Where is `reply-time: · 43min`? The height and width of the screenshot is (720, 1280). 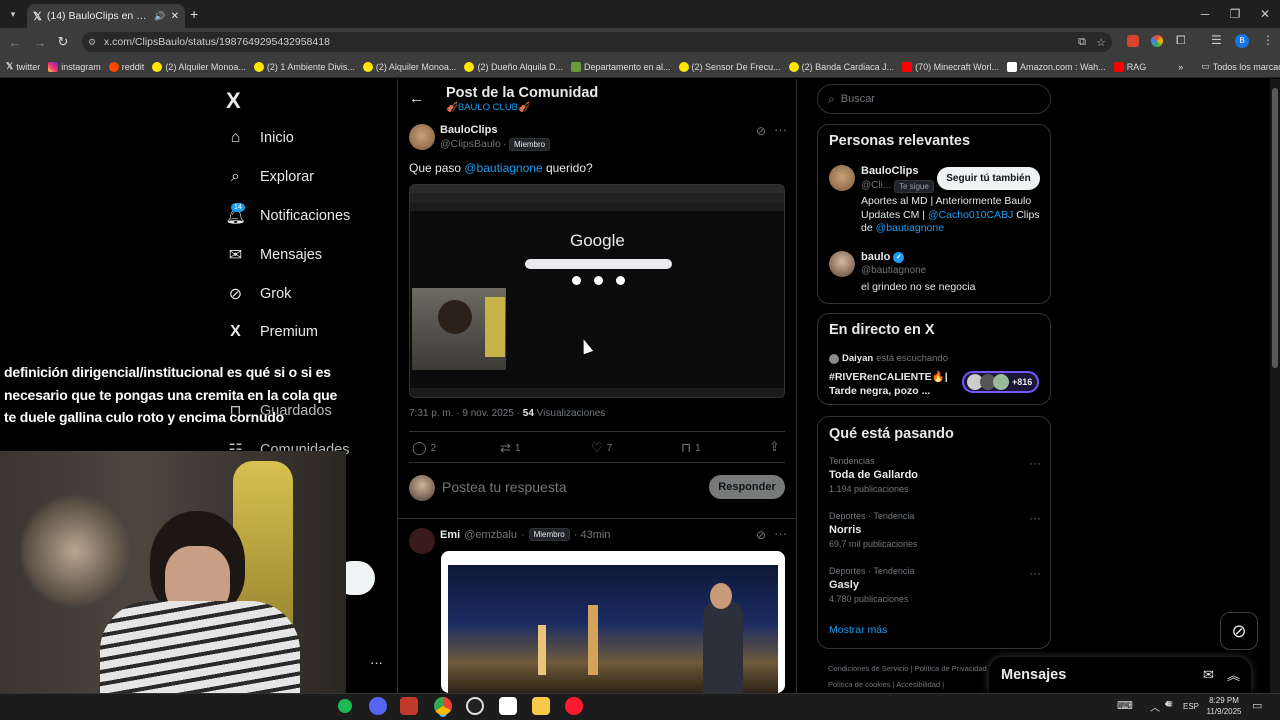 reply-time: · 43min is located at coordinates (592, 535).